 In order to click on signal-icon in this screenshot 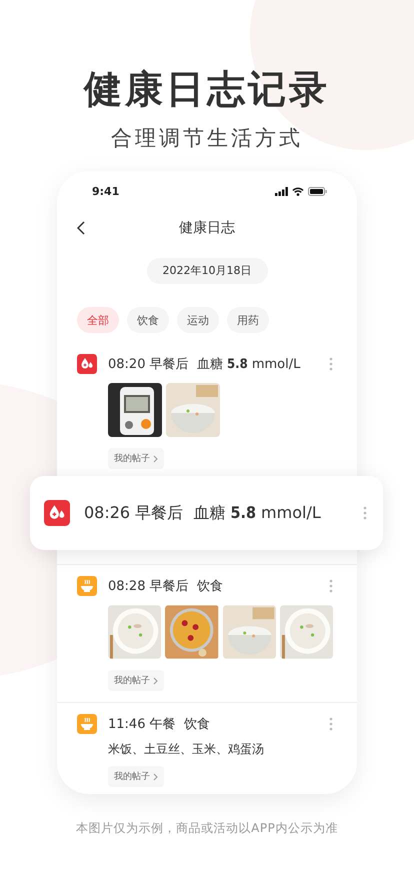, I will do `click(281, 191)`.